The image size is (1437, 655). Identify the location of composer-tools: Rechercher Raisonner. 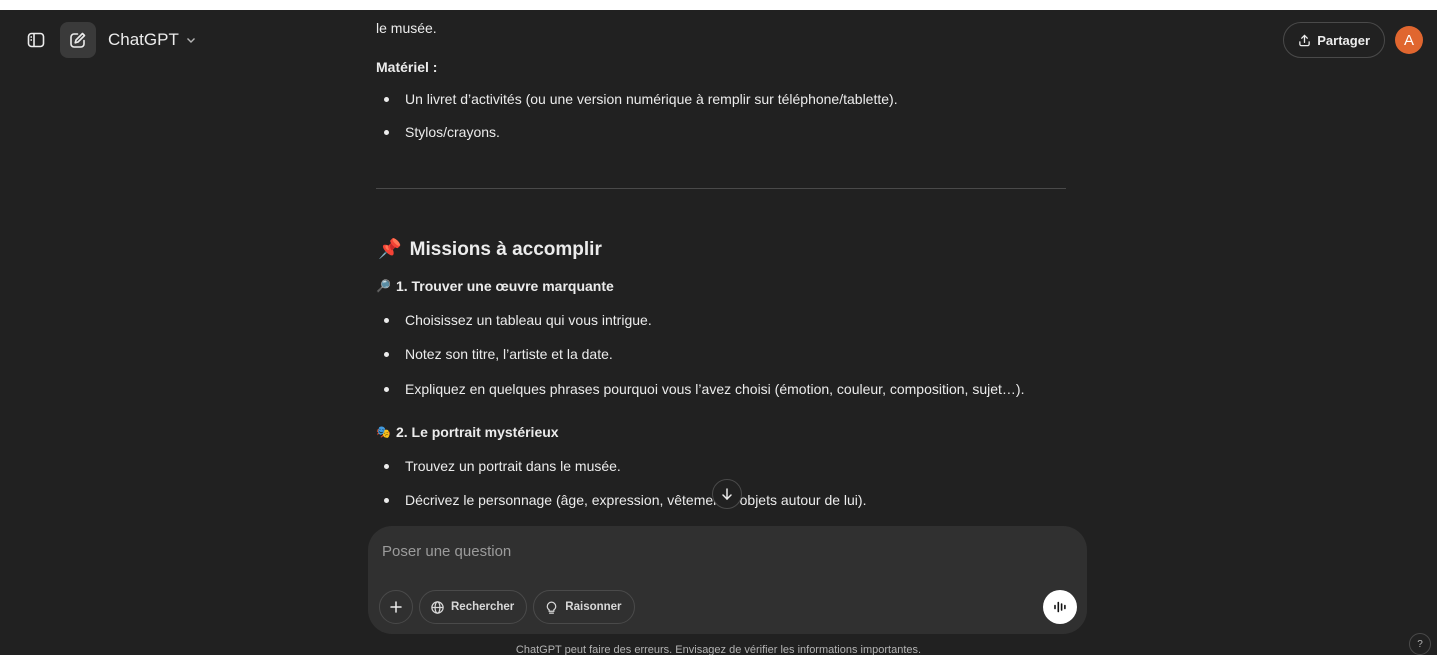
(507, 607).